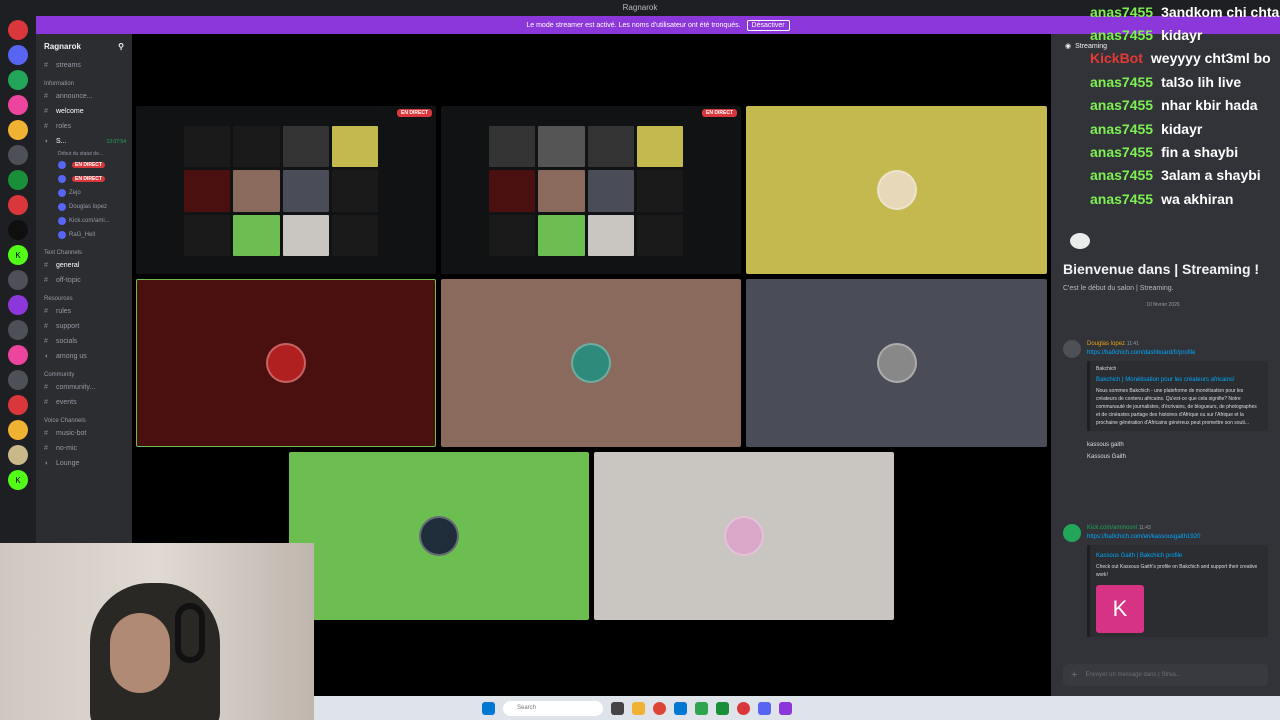 The image size is (1280, 720). Describe the element at coordinates (84, 65) in the screenshot. I see `channel-streams: # streams` at that location.